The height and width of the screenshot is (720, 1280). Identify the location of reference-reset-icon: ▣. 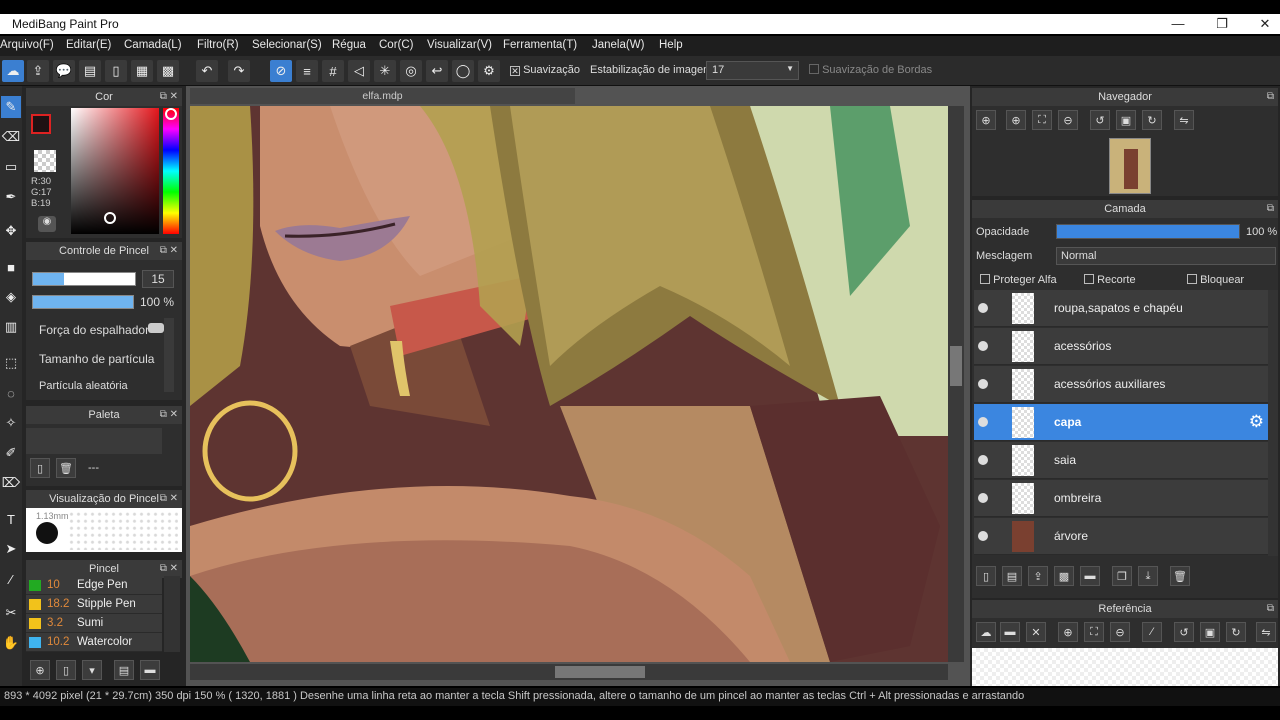
(1210, 632).